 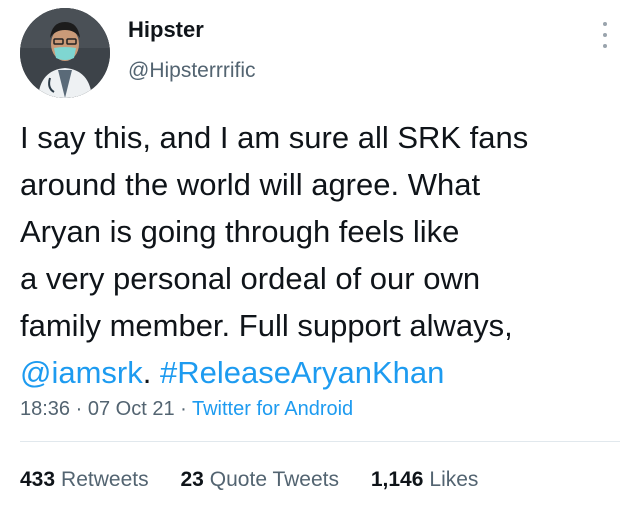 What do you see at coordinates (250, 184) in the screenshot?
I see `tweet-line: around the world will agree. What` at bounding box center [250, 184].